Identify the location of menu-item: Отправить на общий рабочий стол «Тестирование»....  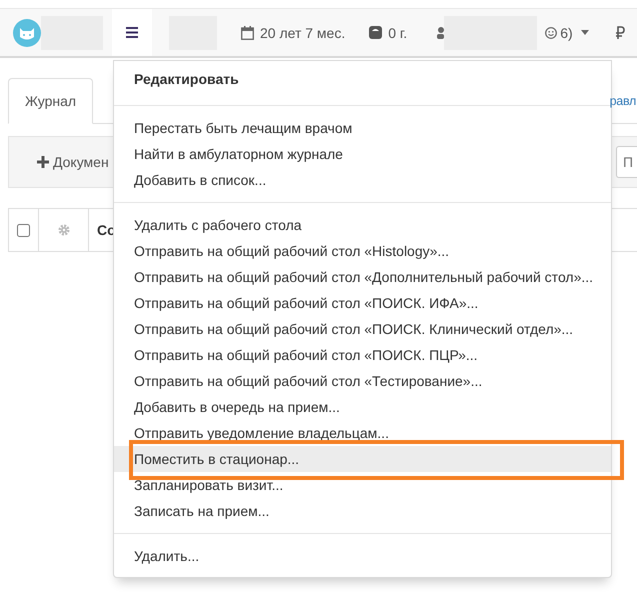
(362, 381).